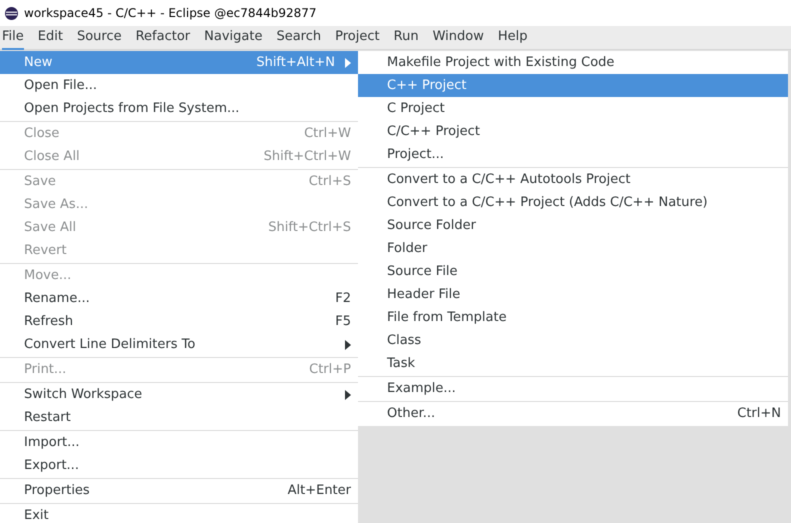  Describe the element at coordinates (50, 38) in the screenshot. I see `menu-bar-item: Edit` at that location.